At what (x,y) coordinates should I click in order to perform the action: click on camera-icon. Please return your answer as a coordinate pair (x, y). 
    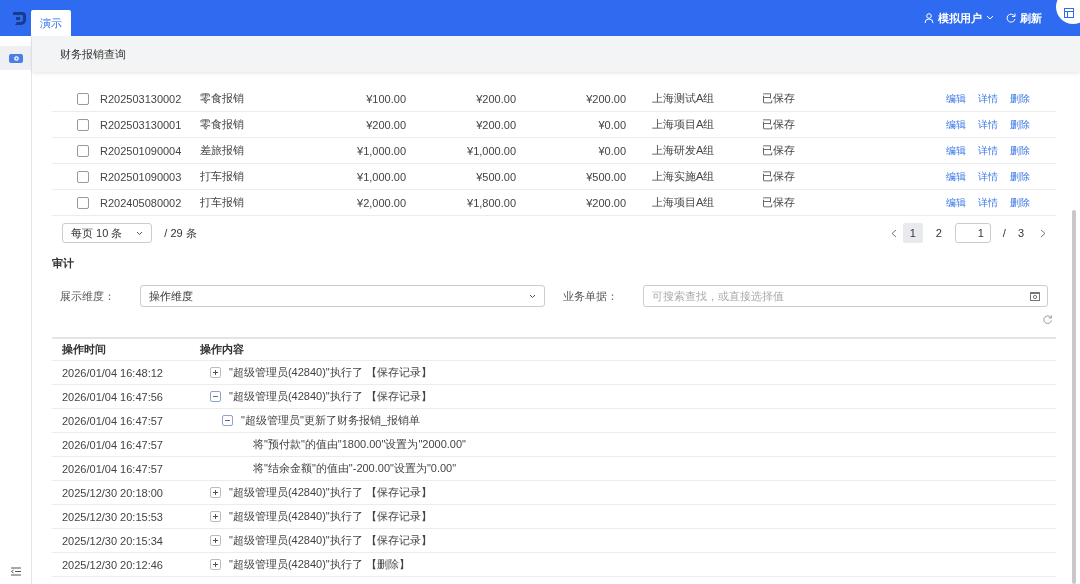
    Looking at the image, I should click on (15, 58).